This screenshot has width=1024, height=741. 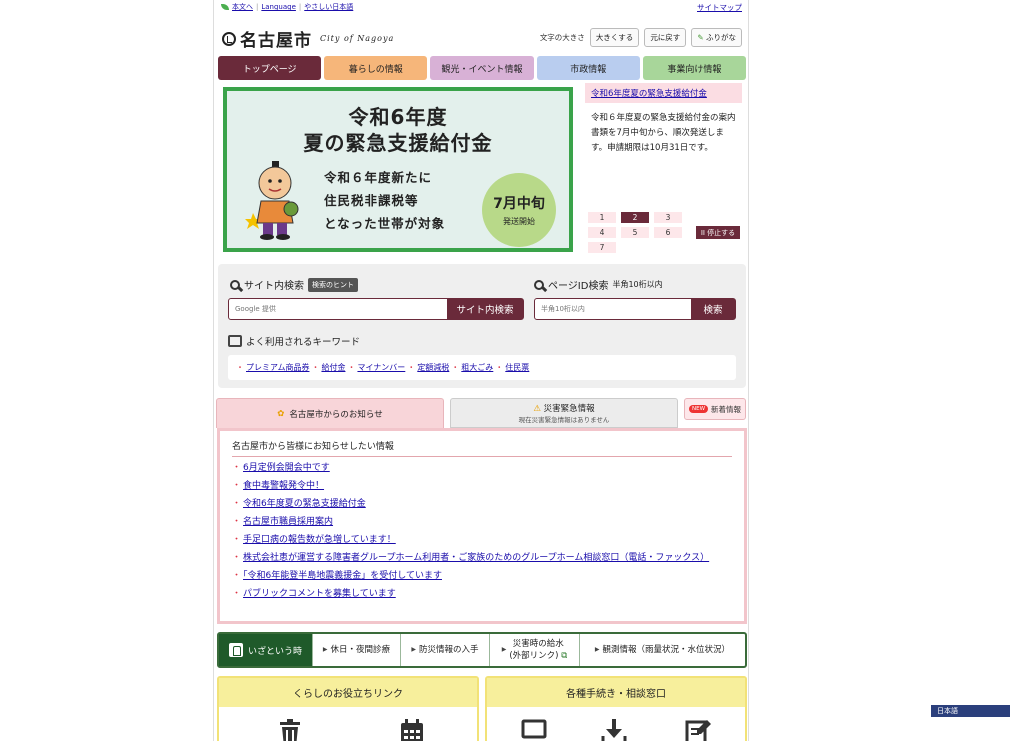 I want to click on nav-tab: 暮らしの情報, so click(x=376, y=68).